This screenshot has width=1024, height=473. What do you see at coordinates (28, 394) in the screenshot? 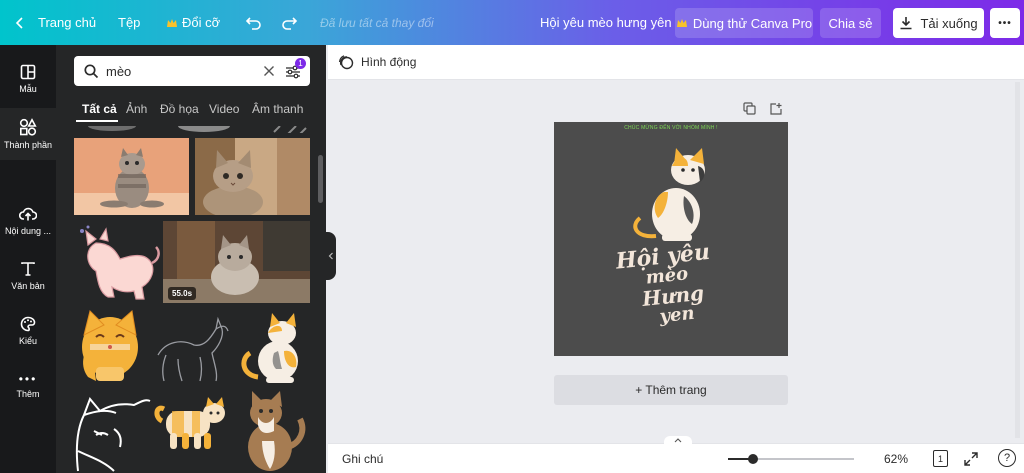
I see `rail-item-label: Thêm` at bounding box center [28, 394].